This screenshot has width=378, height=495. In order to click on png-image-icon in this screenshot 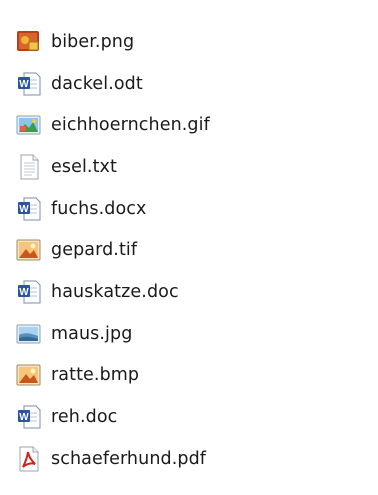, I will do `click(29, 42)`.